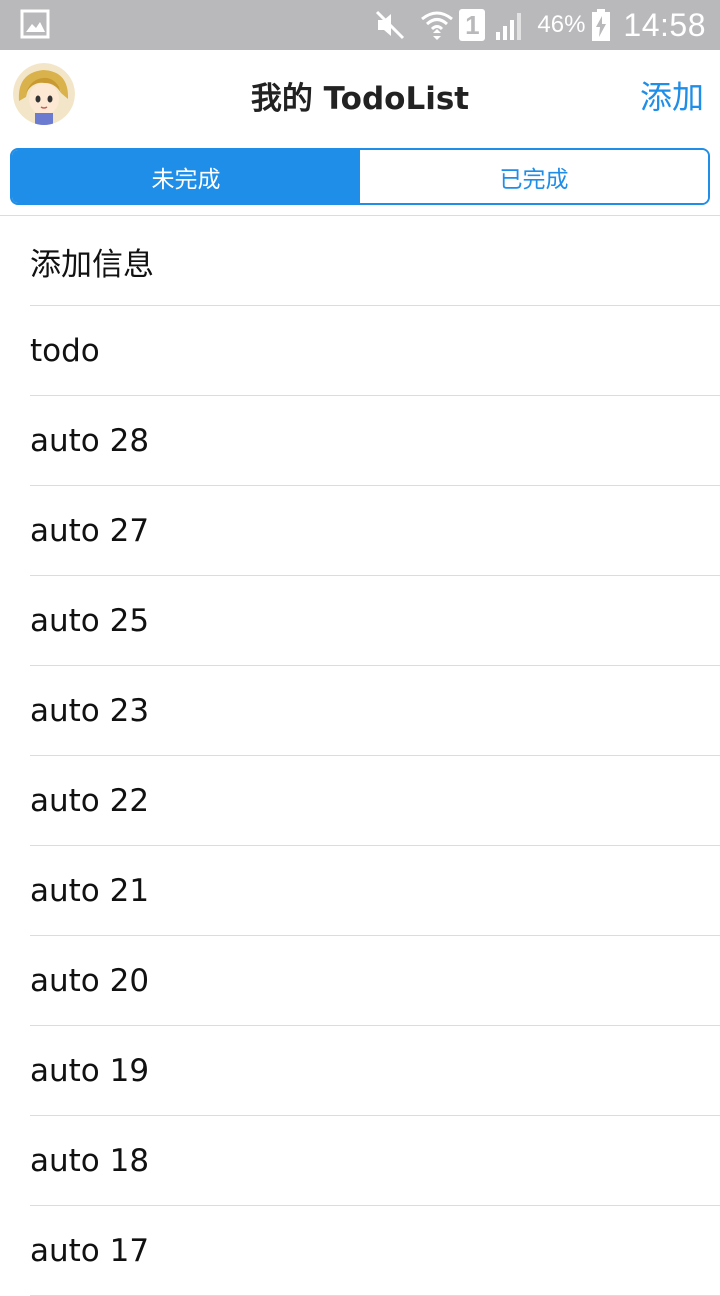 This screenshot has height=1296, width=720. Describe the element at coordinates (360, 25) in the screenshot. I see `status-bar: 1 46% 14:58` at that location.